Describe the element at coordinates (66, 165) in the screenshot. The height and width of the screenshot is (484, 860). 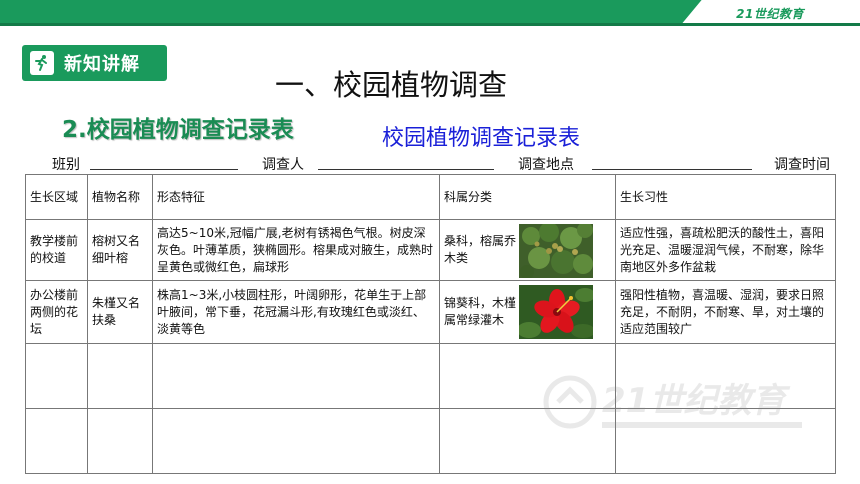
I see `class-label: 班别` at that location.